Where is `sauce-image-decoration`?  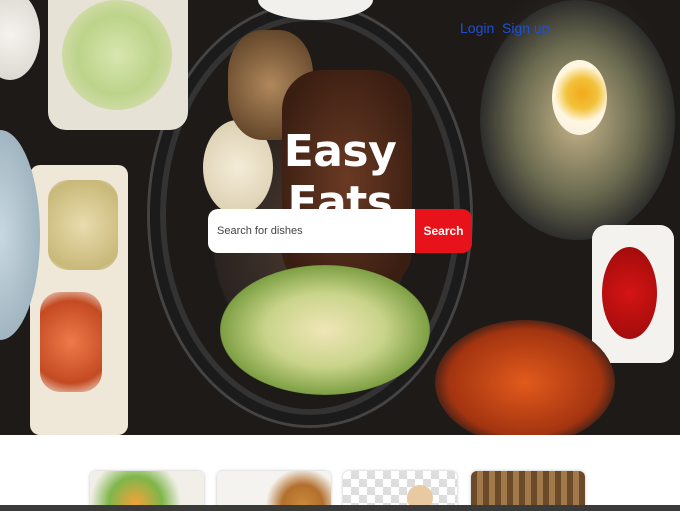 sauce-image-decoration is located at coordinates (629, 293).